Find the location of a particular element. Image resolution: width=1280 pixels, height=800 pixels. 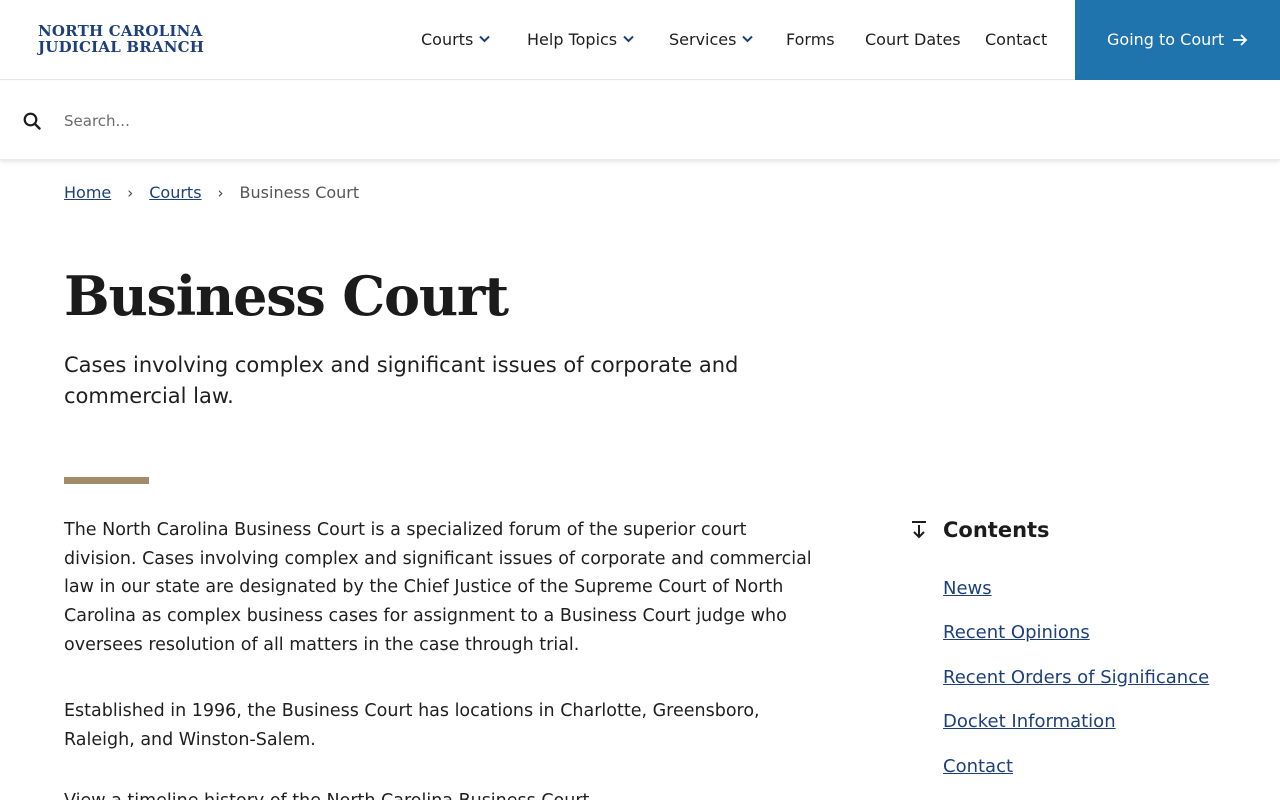

toc-link-recent-opinions: Recent Opinions is located at coordinates (1016, 633).